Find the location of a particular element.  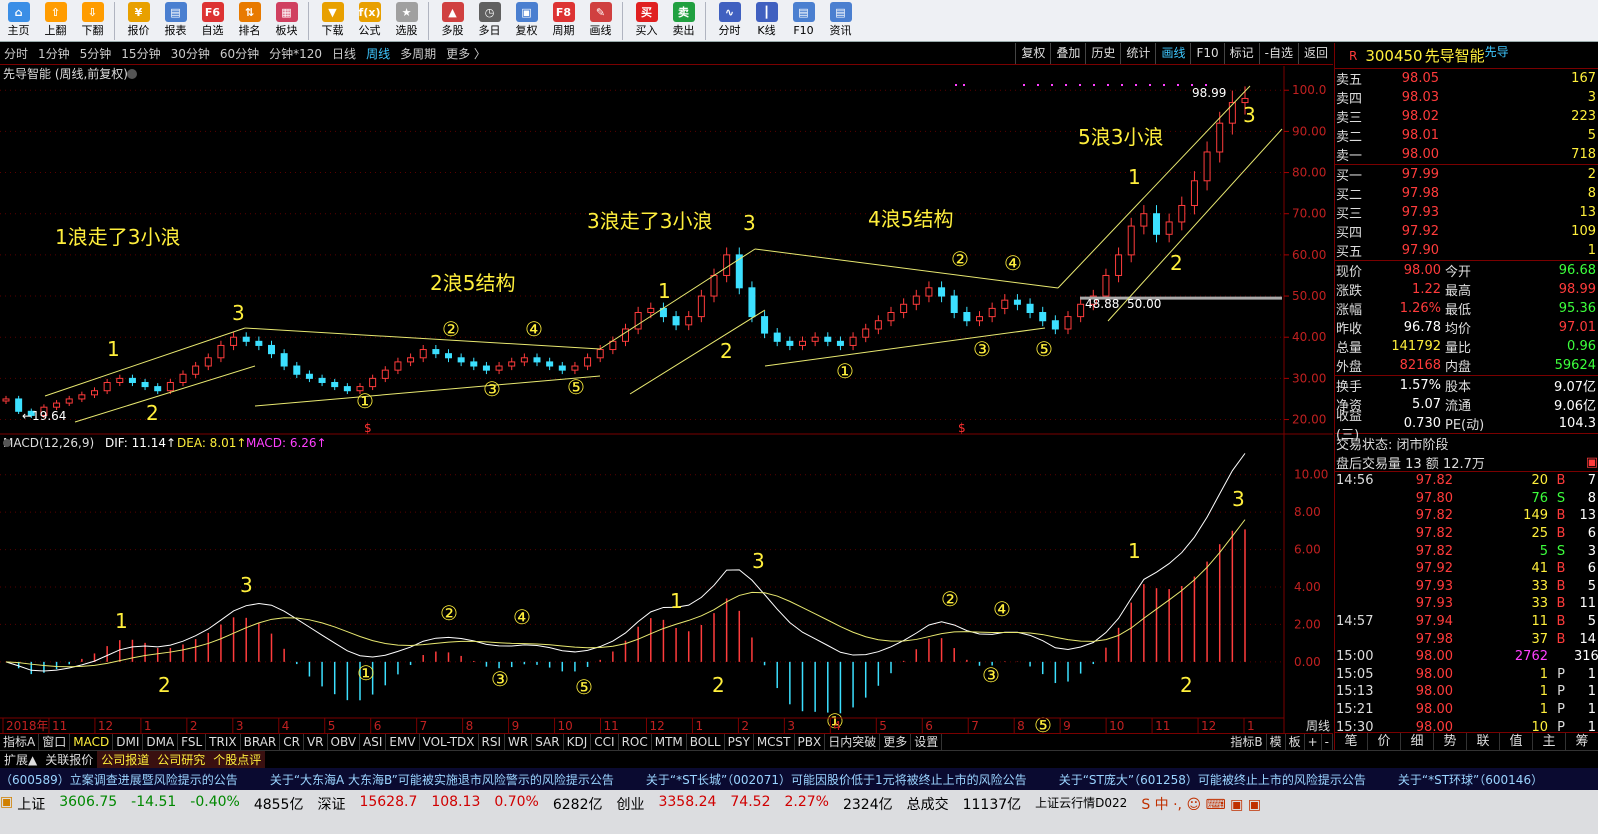

indicator-tab: ASI is located at coordinates (373, 742).